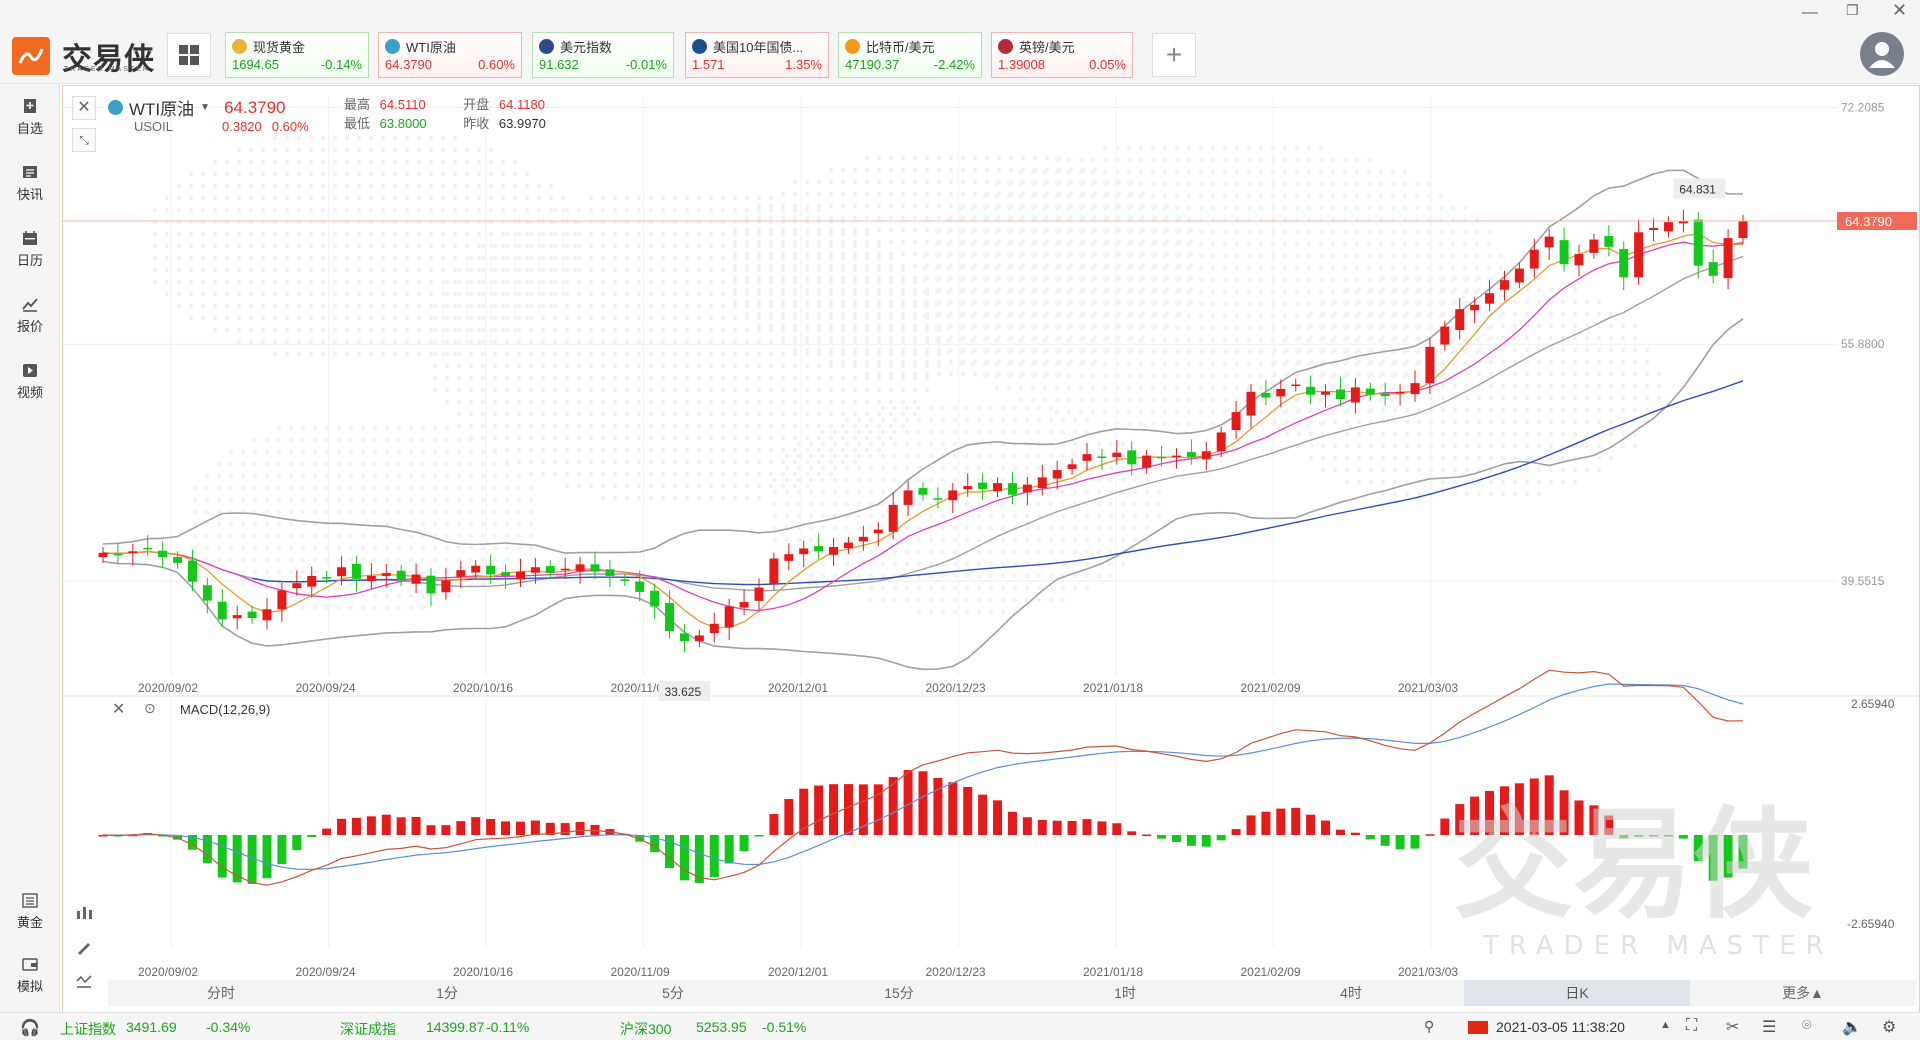 Image resolution: width=1920 pixels, height=1040 pixels. Describe the element at coordinates (150, 708) in the screenshot. I see `macd-settings-icon: ⊙` at that location.